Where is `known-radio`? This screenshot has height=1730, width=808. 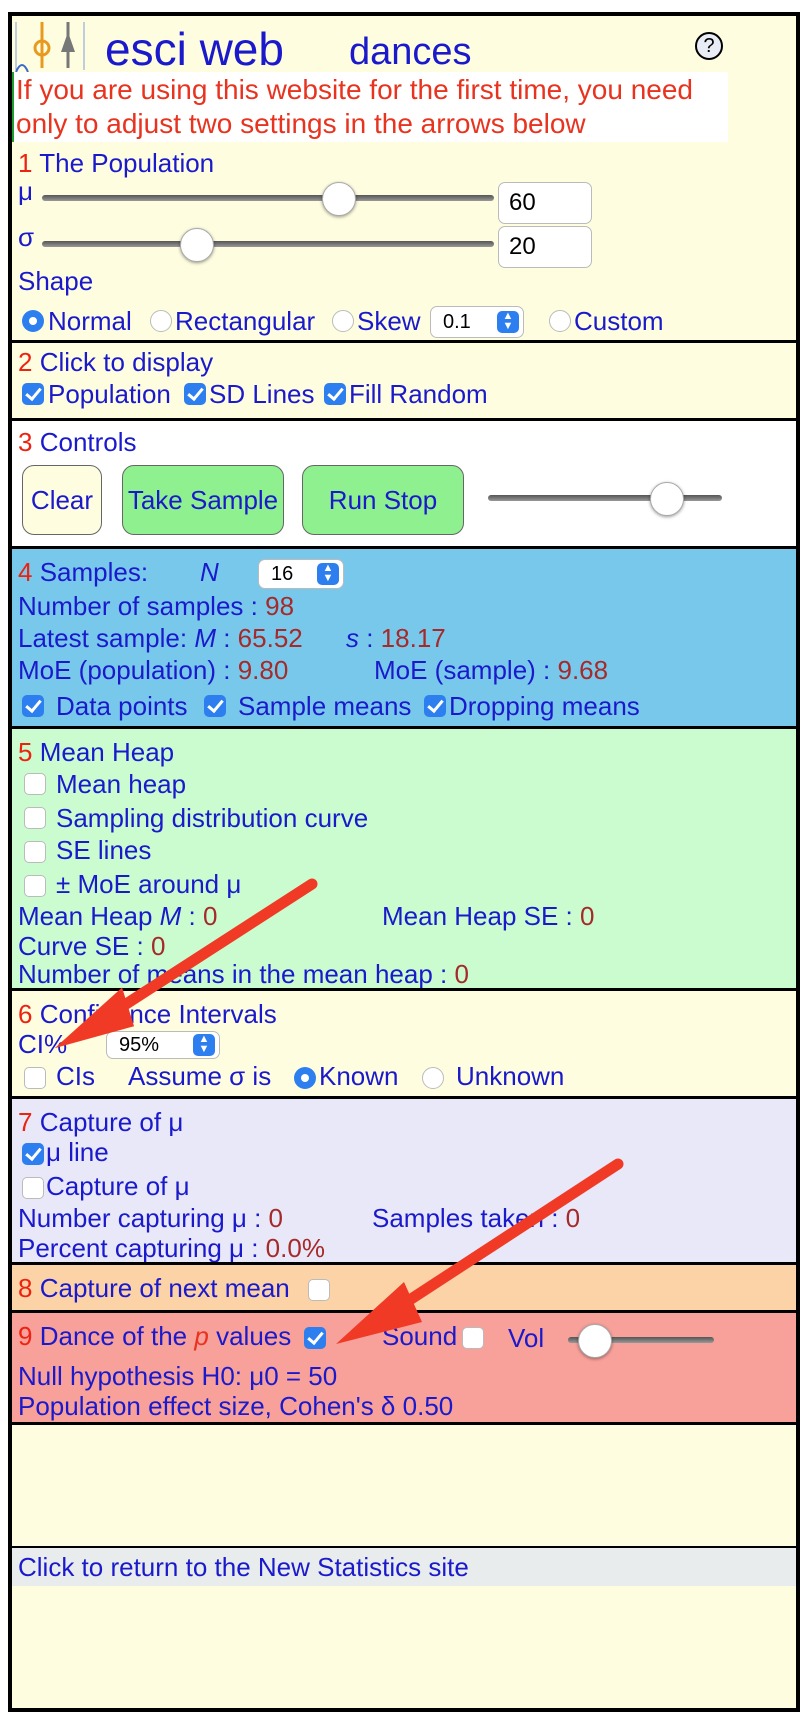
known-radio is located at coordinates (305, 1078).